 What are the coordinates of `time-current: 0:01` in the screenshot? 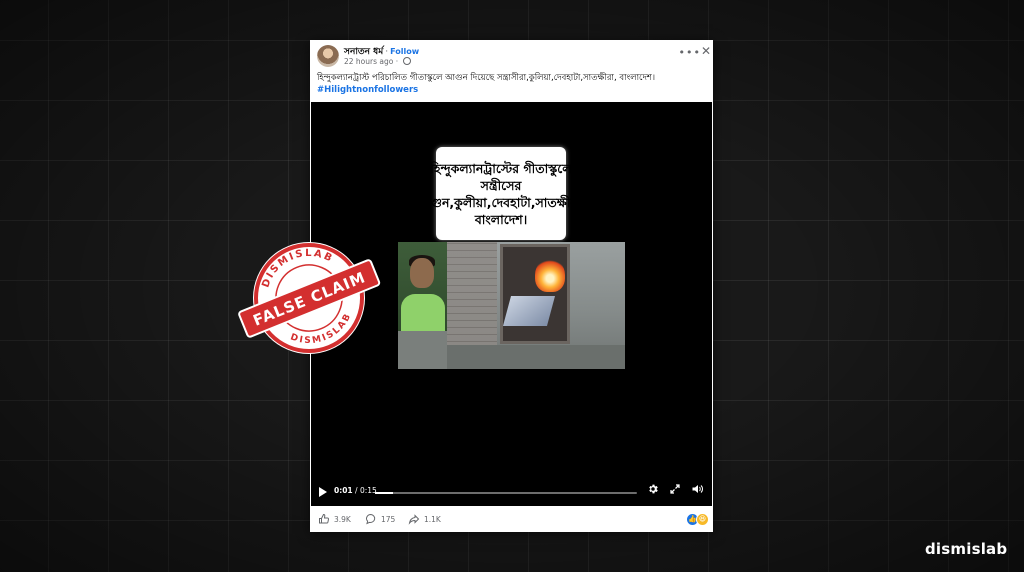 It's located at (343, 490).